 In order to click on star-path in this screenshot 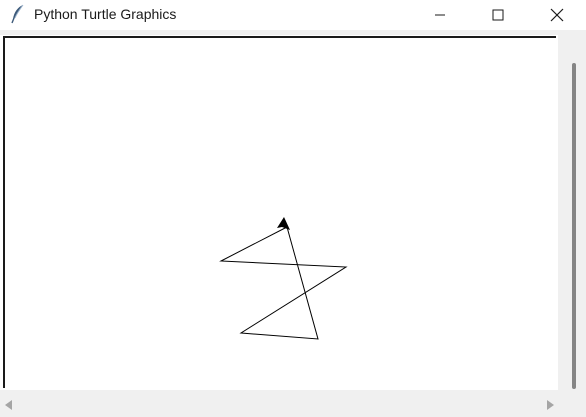, I will do `click(283, 283)`.